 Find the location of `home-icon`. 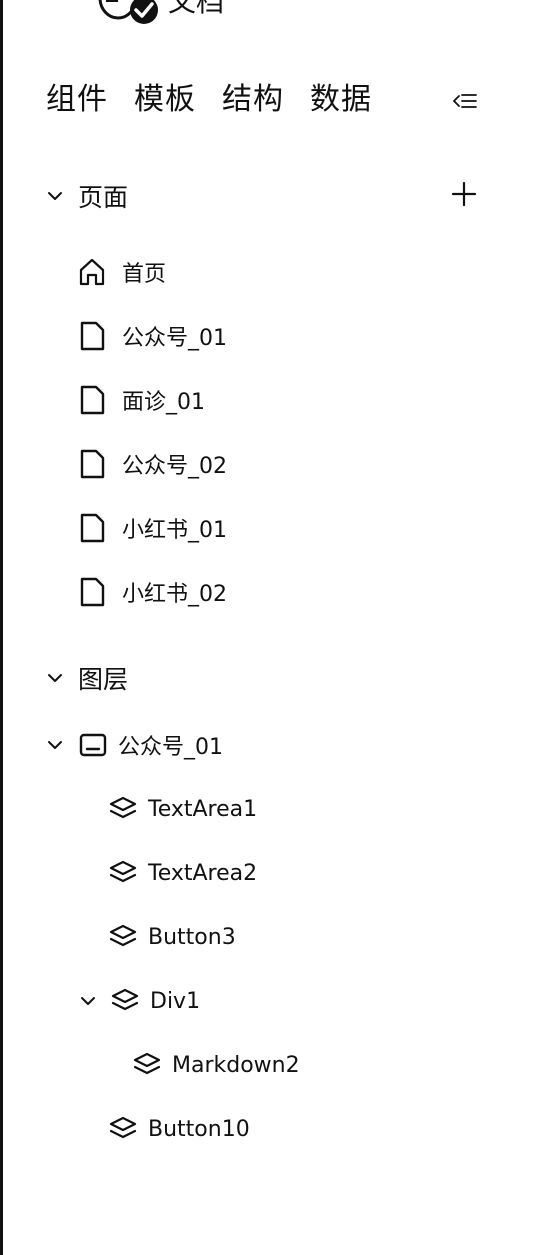

home-icon is located at coordinates (92, 272).